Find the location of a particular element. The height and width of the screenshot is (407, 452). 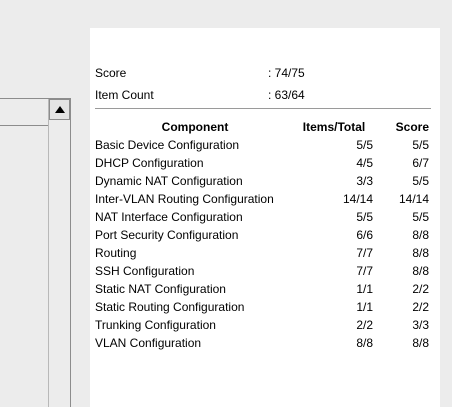

component-cell: Routing is located at coordinates (116, 253).